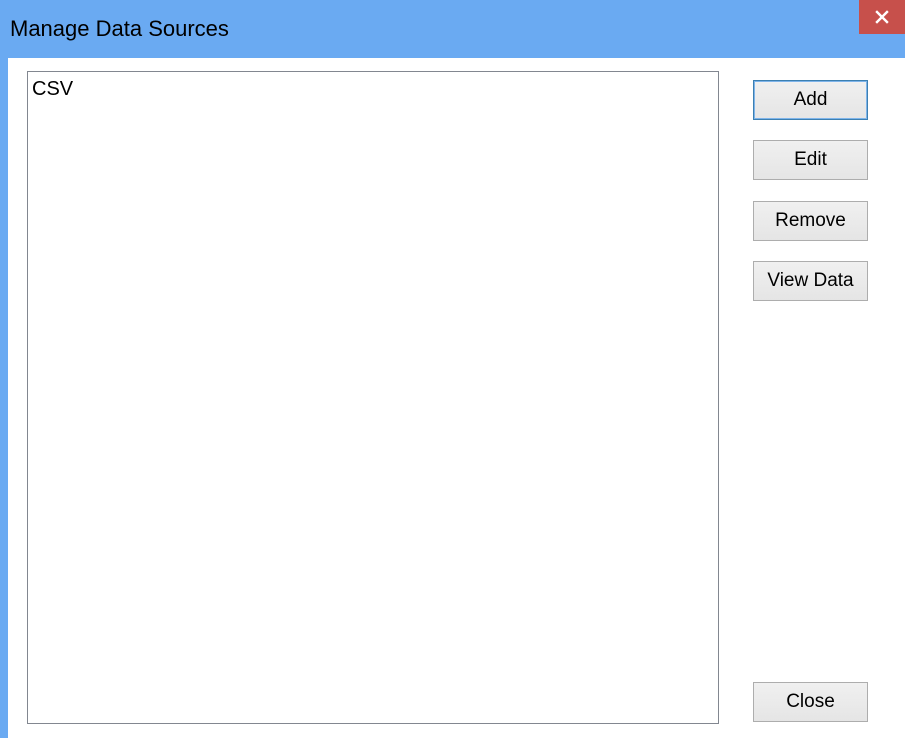 The width and height of the screenshot is (905, 738). What do you see at coordinates (810, 702) in the screenshot?
I see `close-button: Close` at bounding box center [810, 702].